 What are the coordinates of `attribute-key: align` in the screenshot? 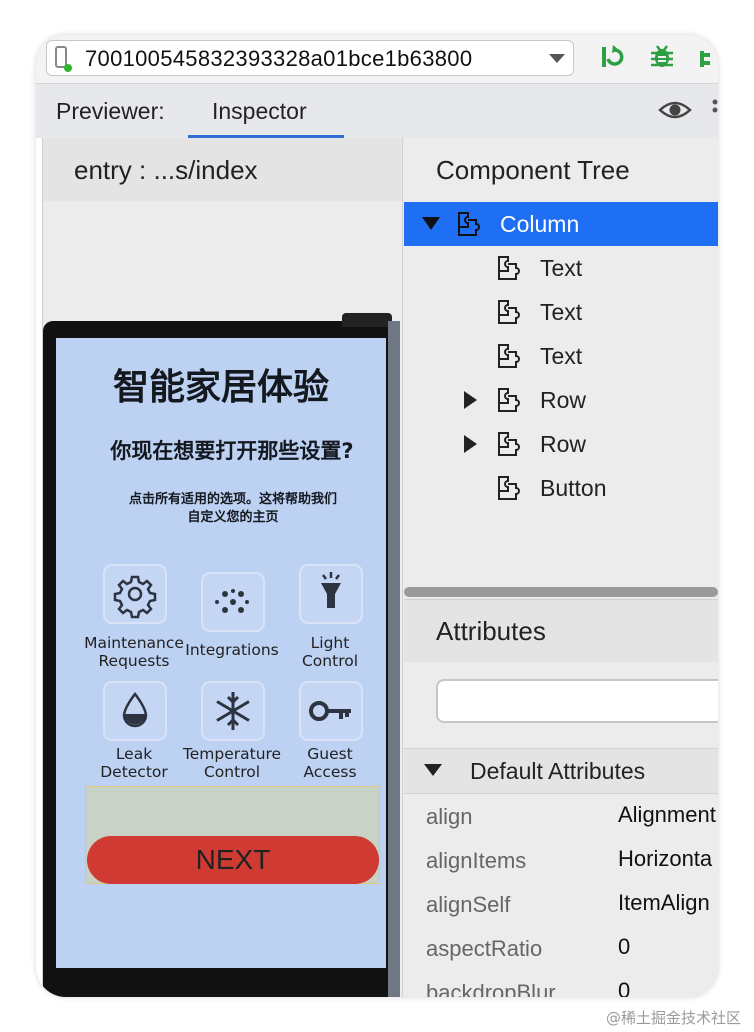 It's located at (449, 816).